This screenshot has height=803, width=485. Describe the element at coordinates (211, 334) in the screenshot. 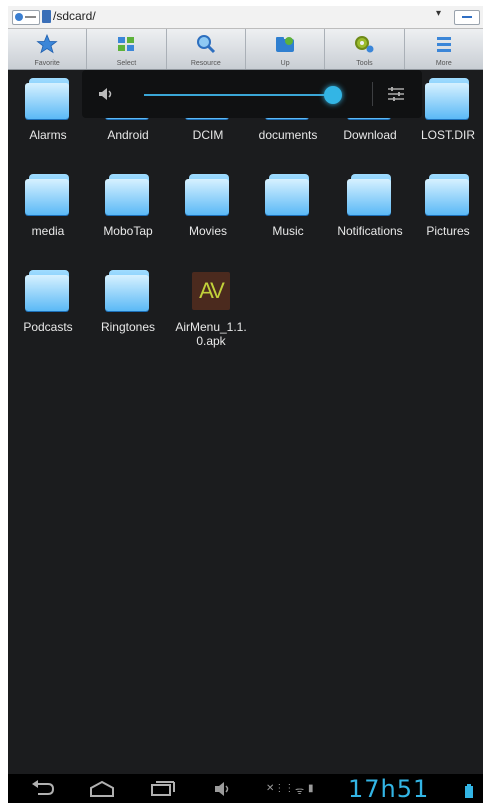

I see `file-name: AirMenu_1.1.0.apk` at that location.